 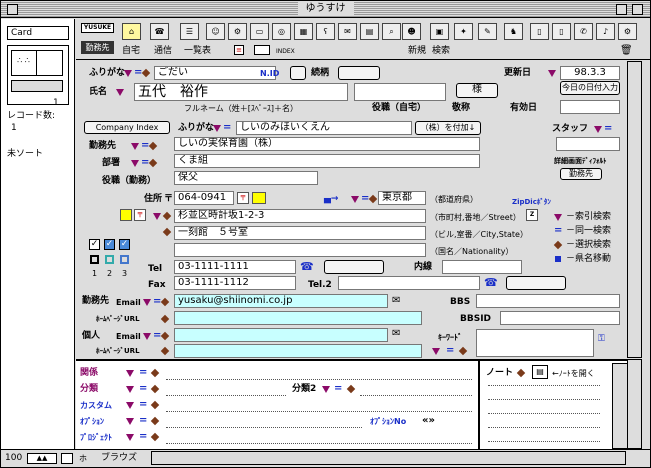 I want to click on note-book-icon: ▤, so click(x=540, y=372).